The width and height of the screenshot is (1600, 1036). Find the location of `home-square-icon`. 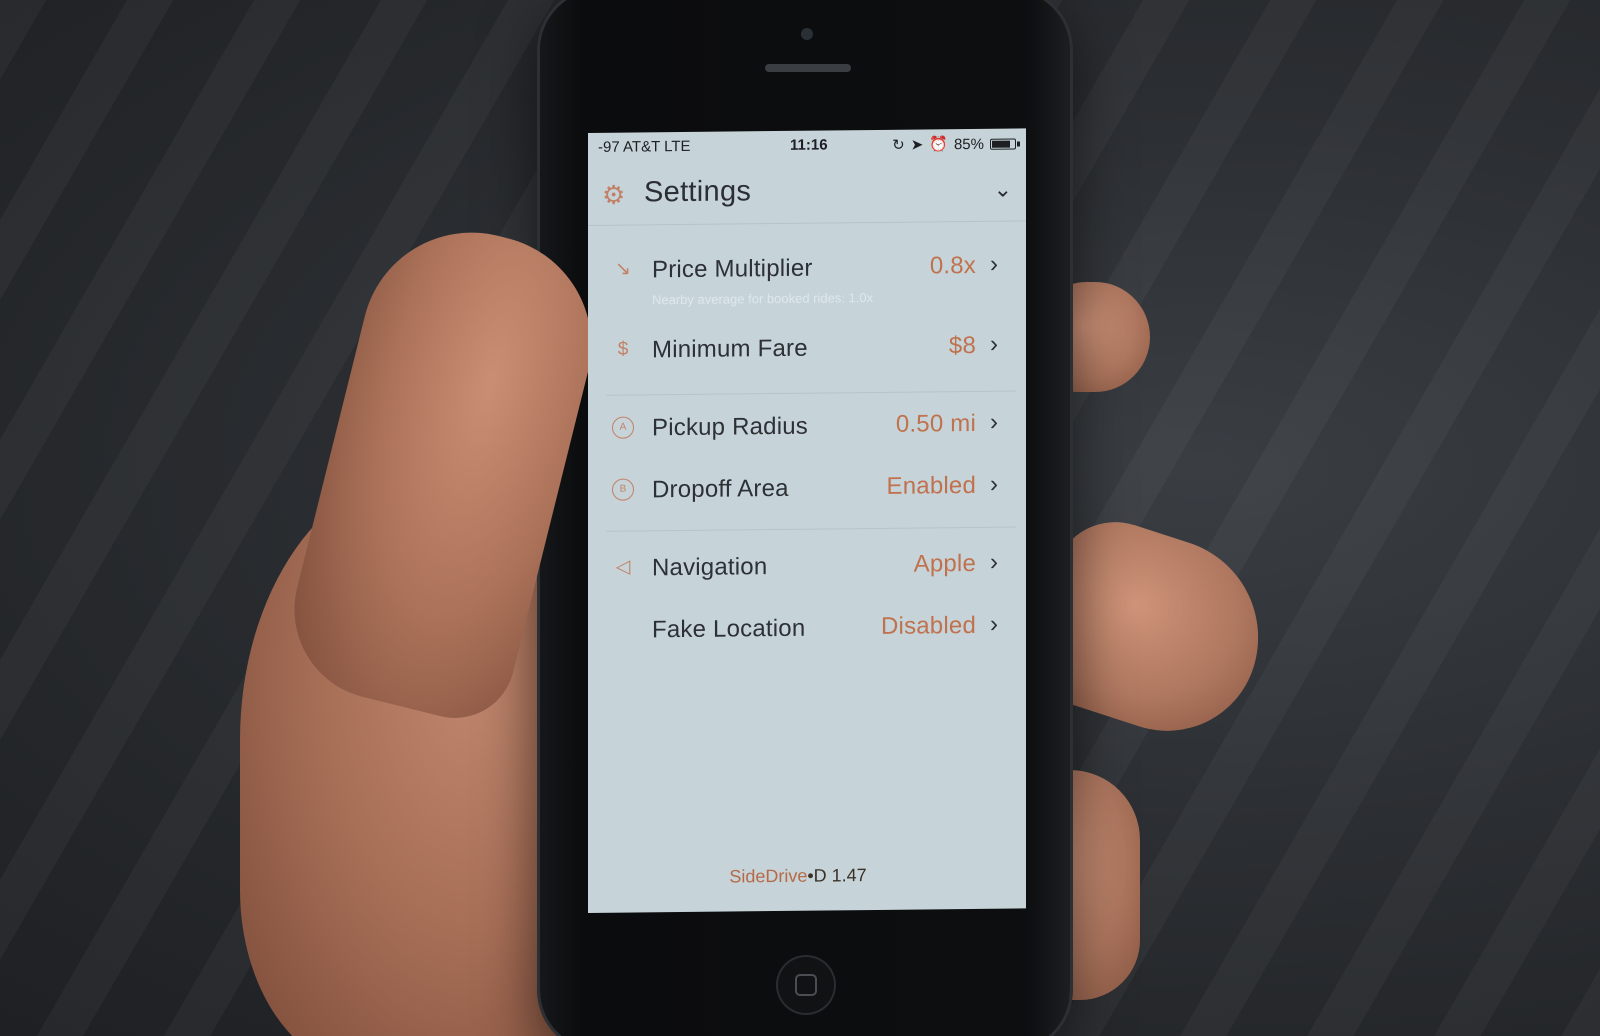

home-square-icon is located at coordinates (806, 985).